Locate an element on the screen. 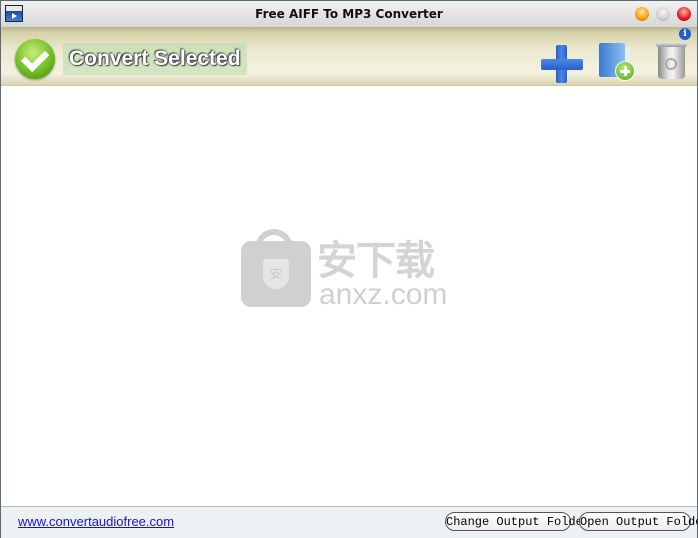 This screenshot has width=698, height=538. recycle-symbol-icon is located at coordinates (671, 64).